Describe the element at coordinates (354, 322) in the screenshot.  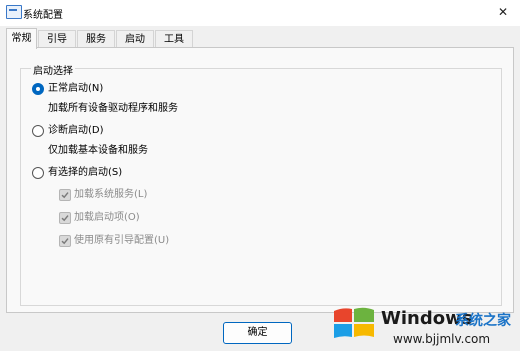
I see `windows-logo-icon` at that location.